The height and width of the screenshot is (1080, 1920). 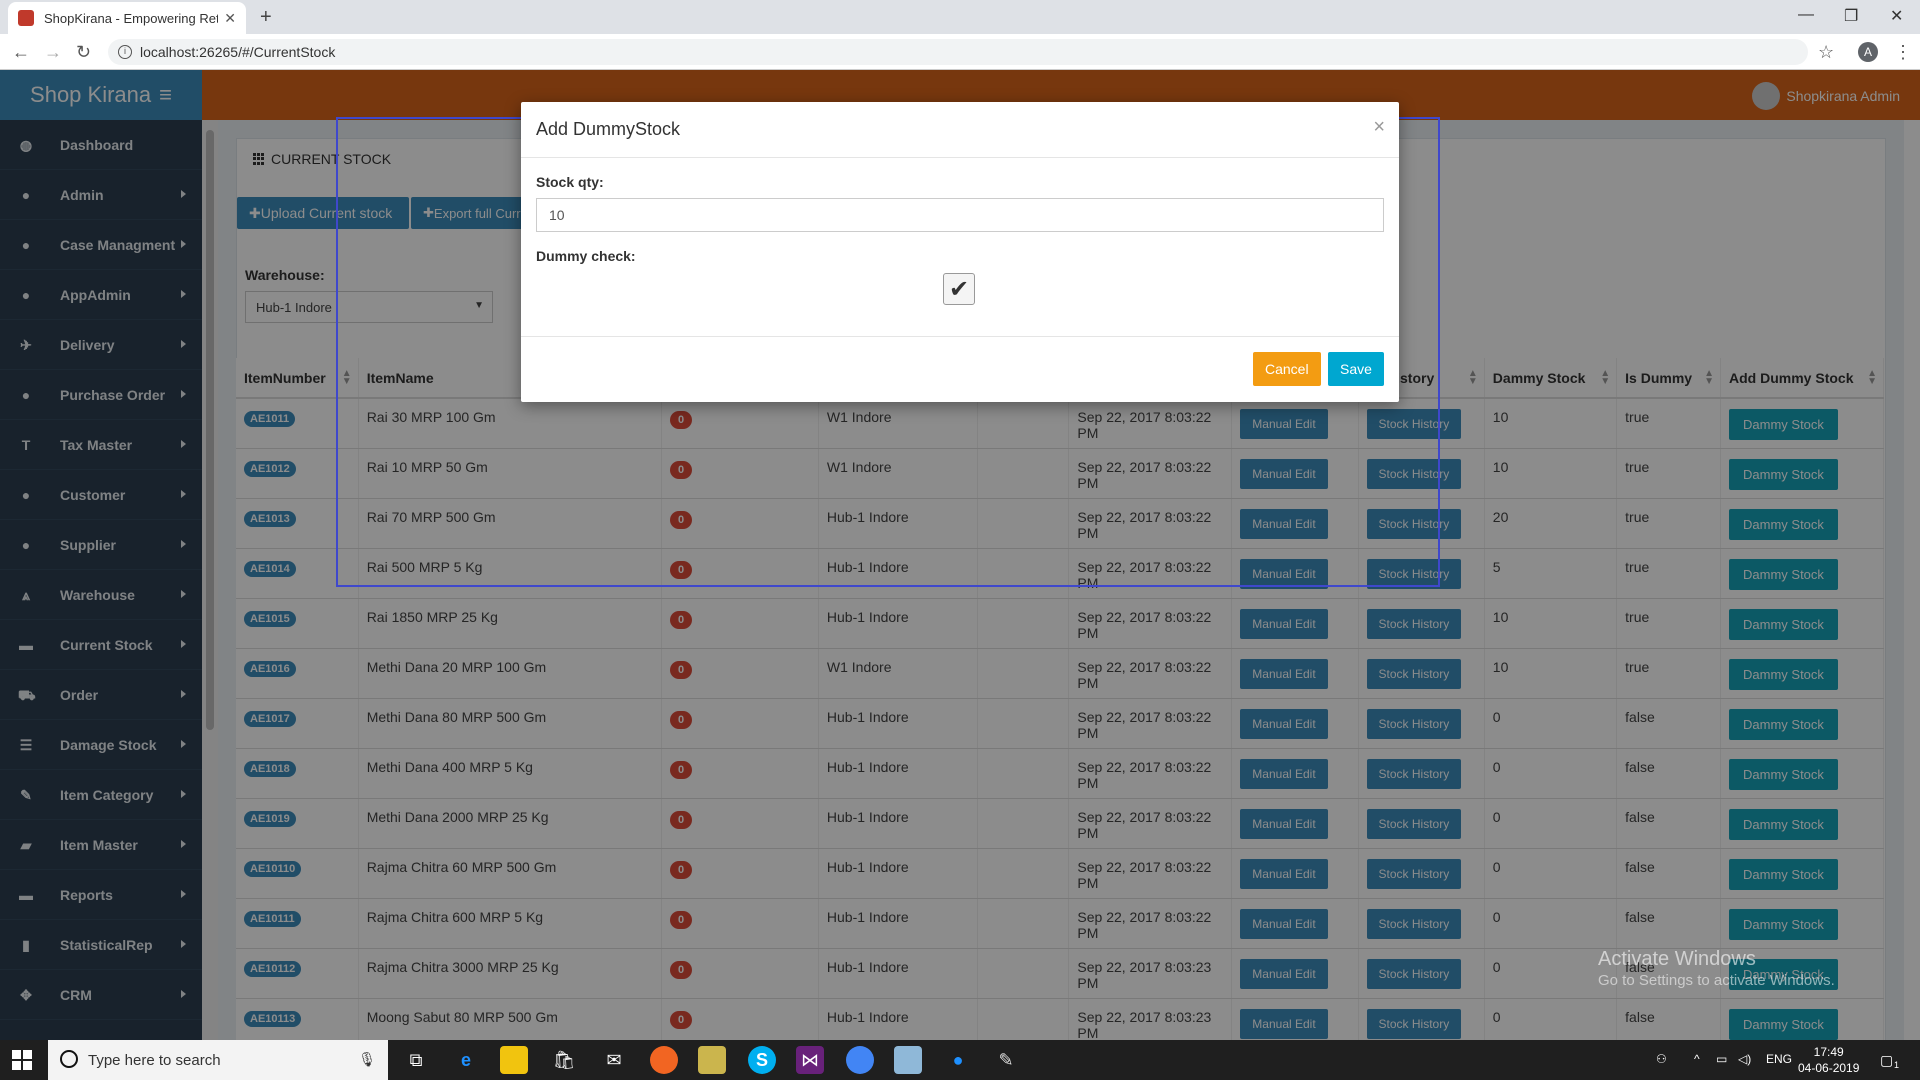 What do you see at coordinates (1697, 1059) in the screenshot?
I see `tray-chevron-icon: ^` at bounding box center [1697, 1059].